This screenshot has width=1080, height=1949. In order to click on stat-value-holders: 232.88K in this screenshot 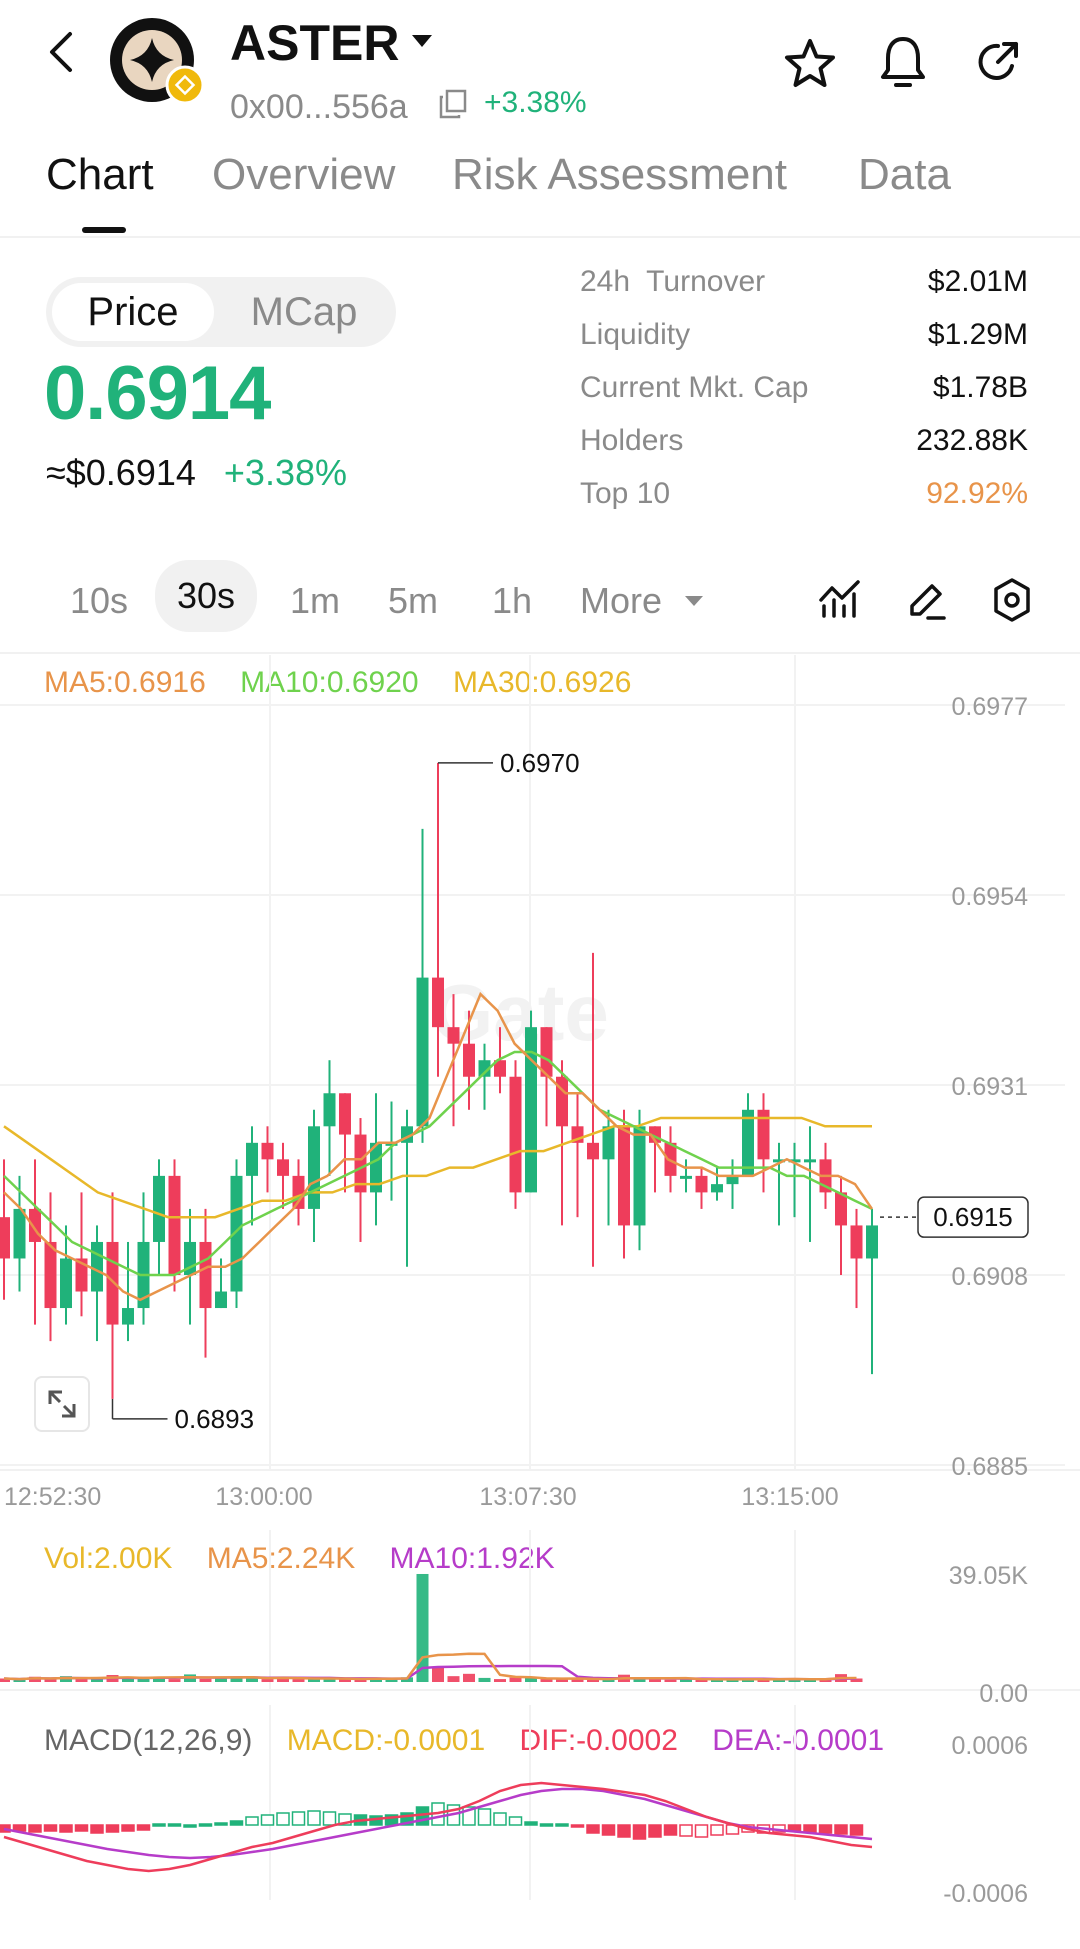, I will do `click(972, 440)`.